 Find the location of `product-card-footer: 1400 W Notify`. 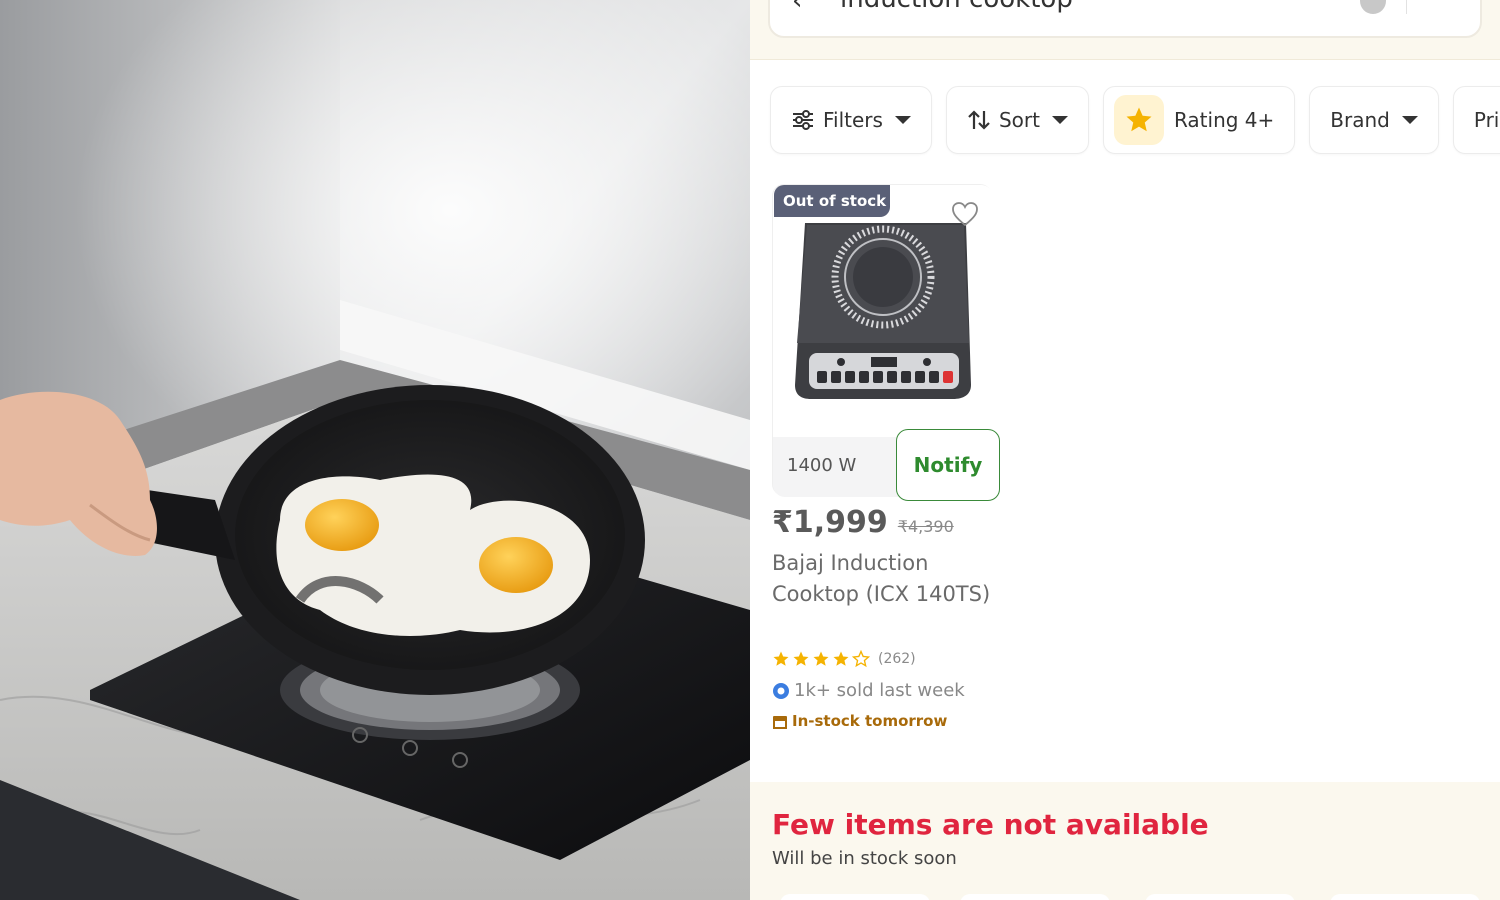

product-card-footer: 1400 W Notify is located at coordinates (886, 465).